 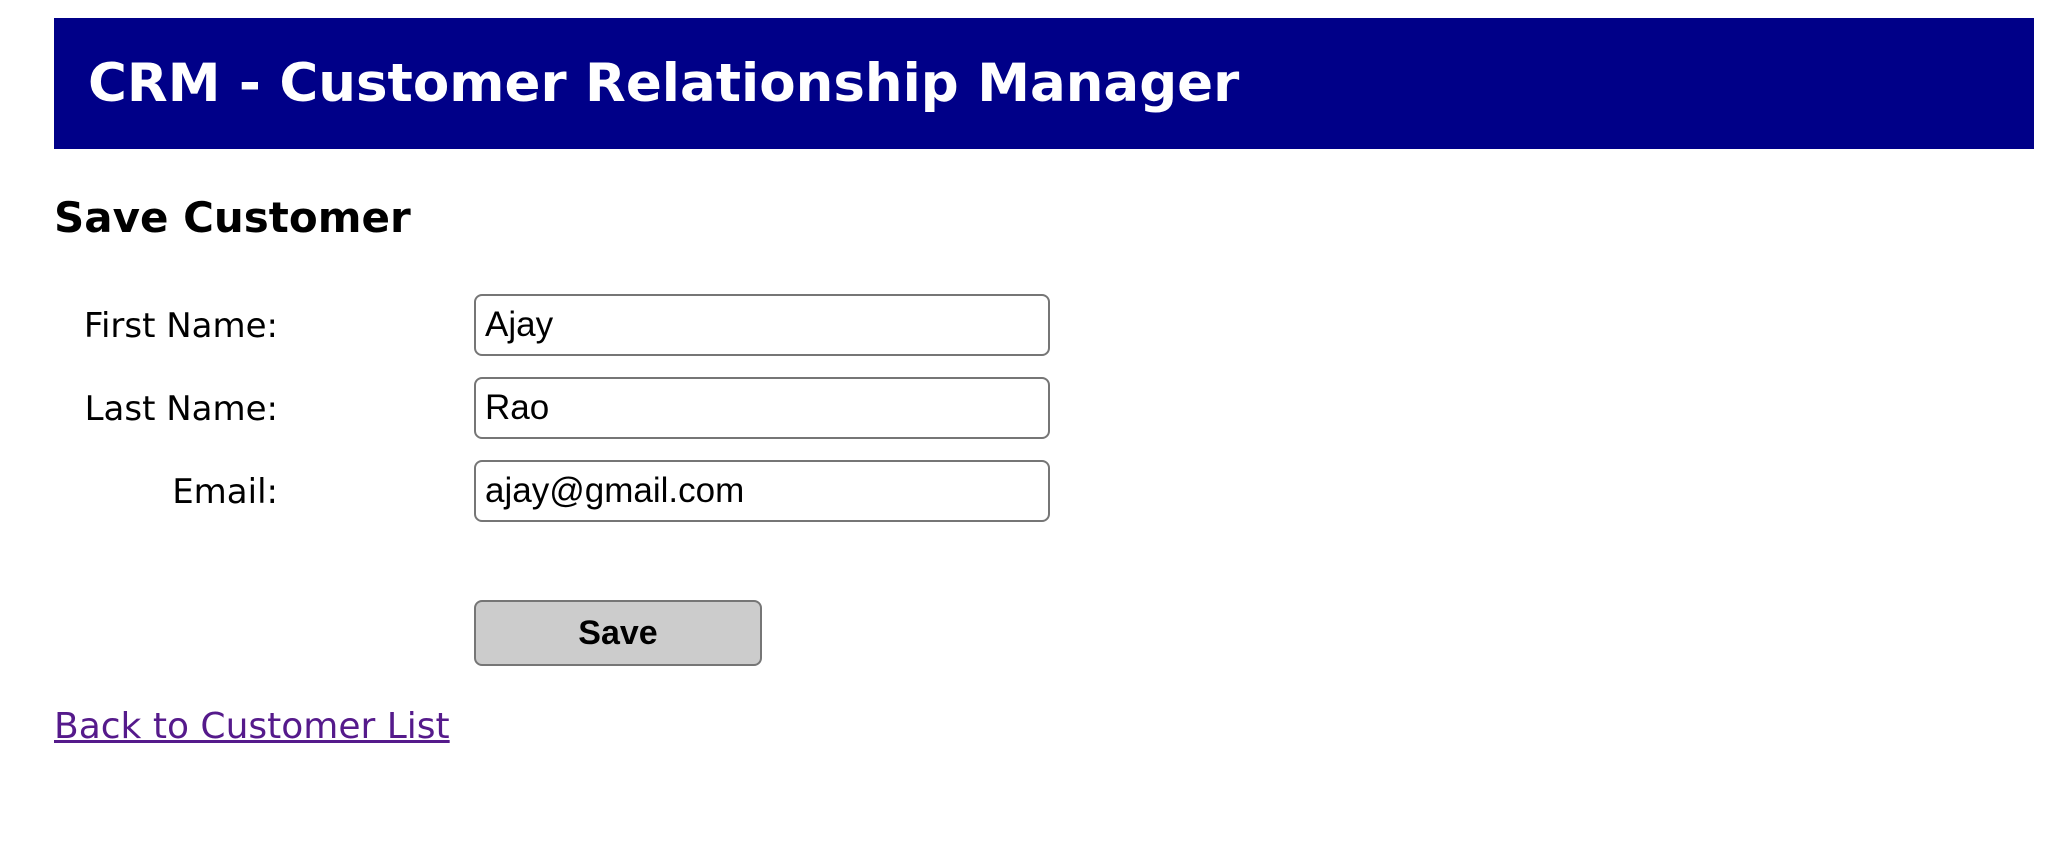 I want to click on email-field, so click(x=762, y=491).